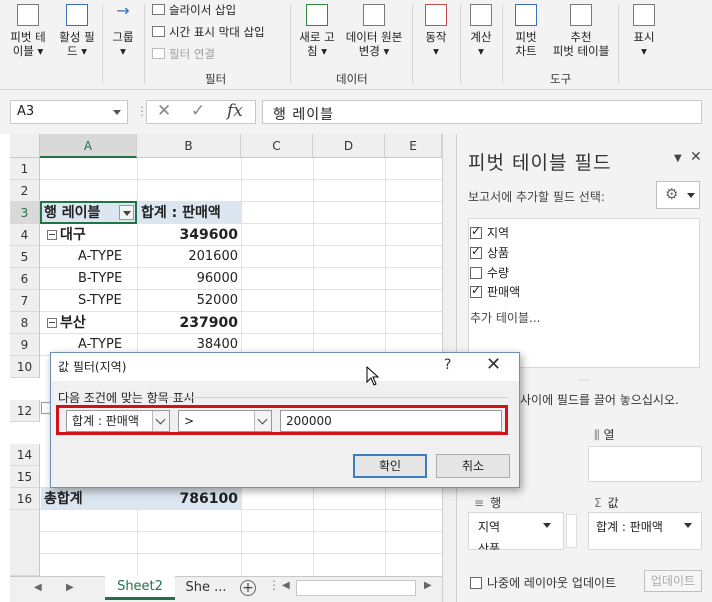 This screenshot has height=602, width=712. I want to click on field-item: 지역, so click(489, 232).